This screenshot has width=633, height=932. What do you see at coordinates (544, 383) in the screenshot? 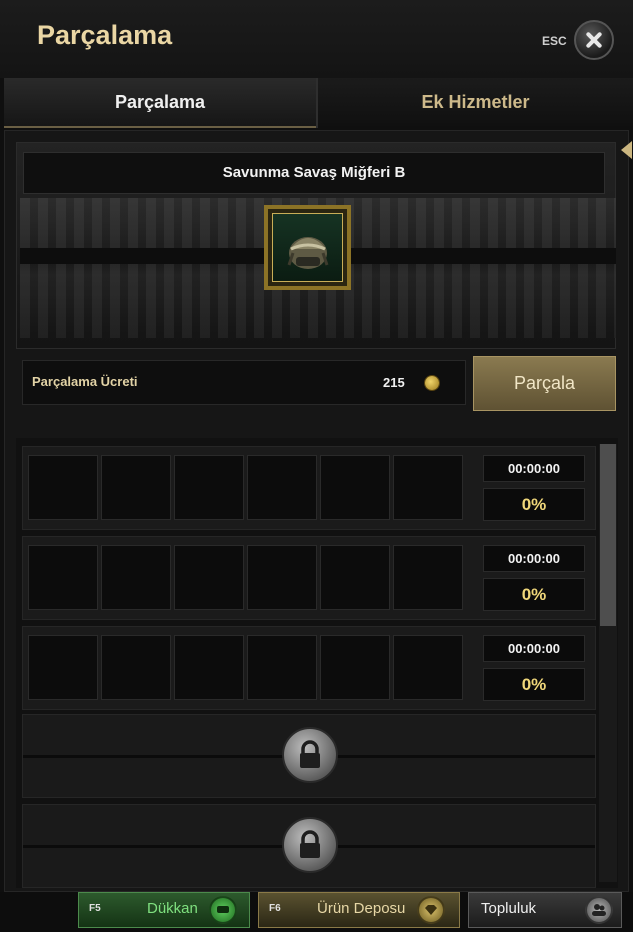
I see `dismantle-button: Parçala` at bounding box center [544, 383].